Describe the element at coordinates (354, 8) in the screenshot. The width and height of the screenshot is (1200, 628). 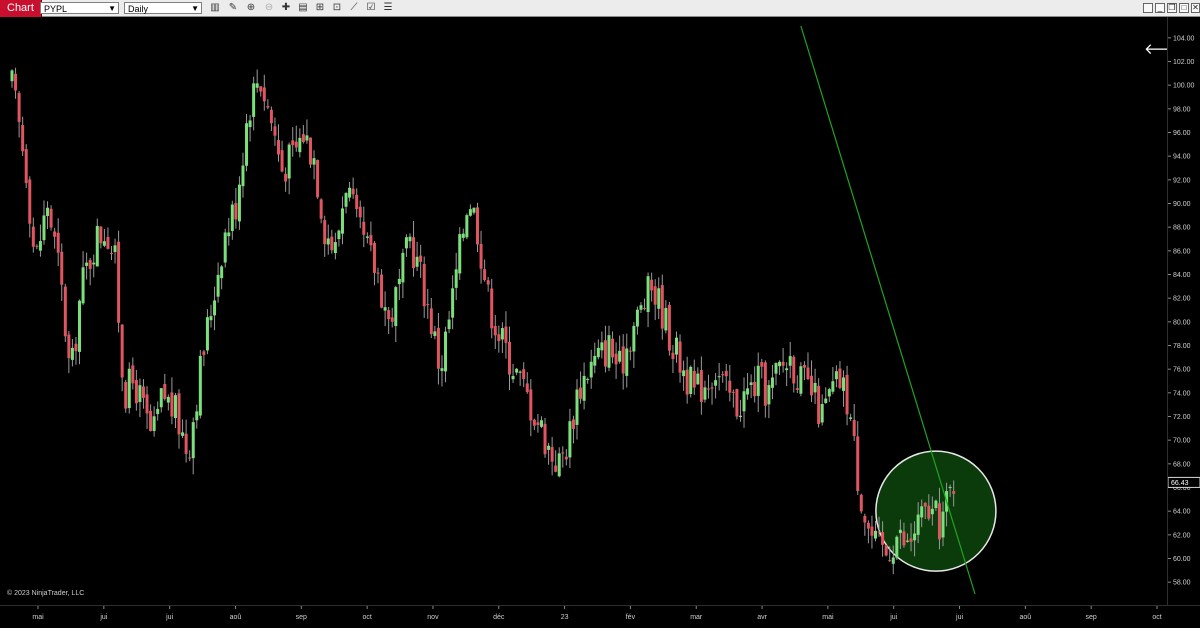
I see `trend-chart-icon: ⟋` at that location.